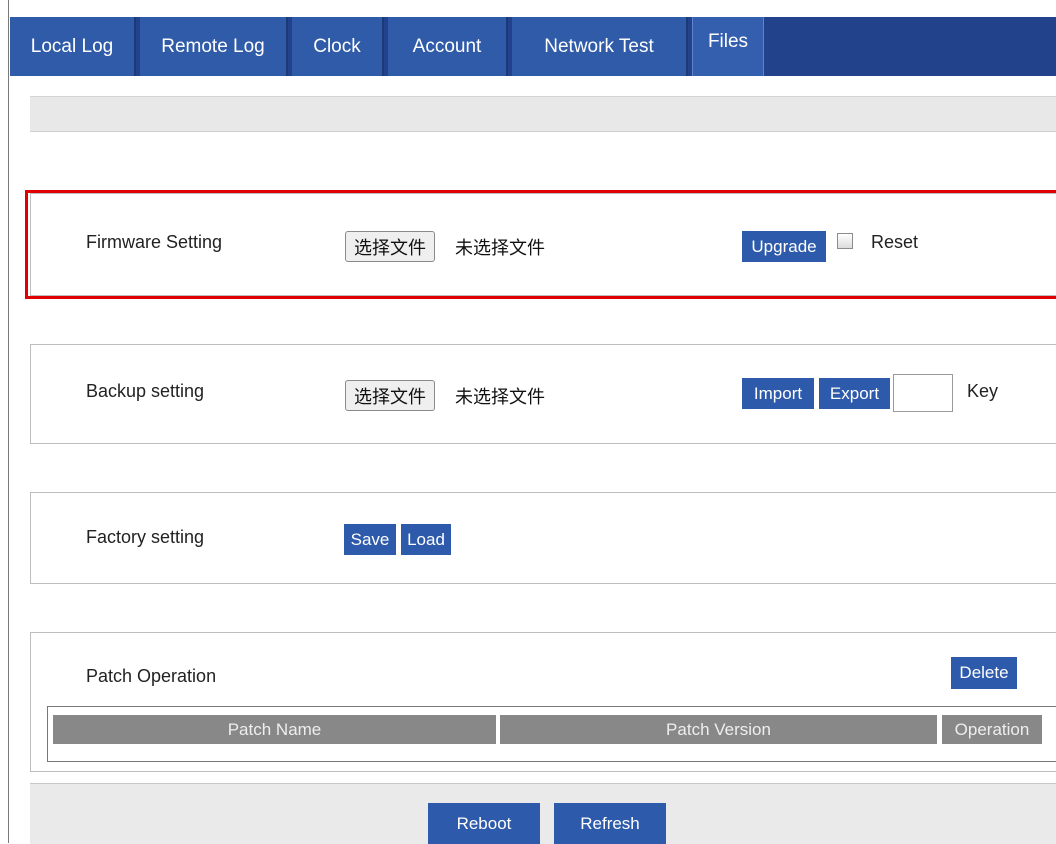 This screenshot has width=1056, height=844. I want to click on refresh-button: Refresh, so click(610, 823).